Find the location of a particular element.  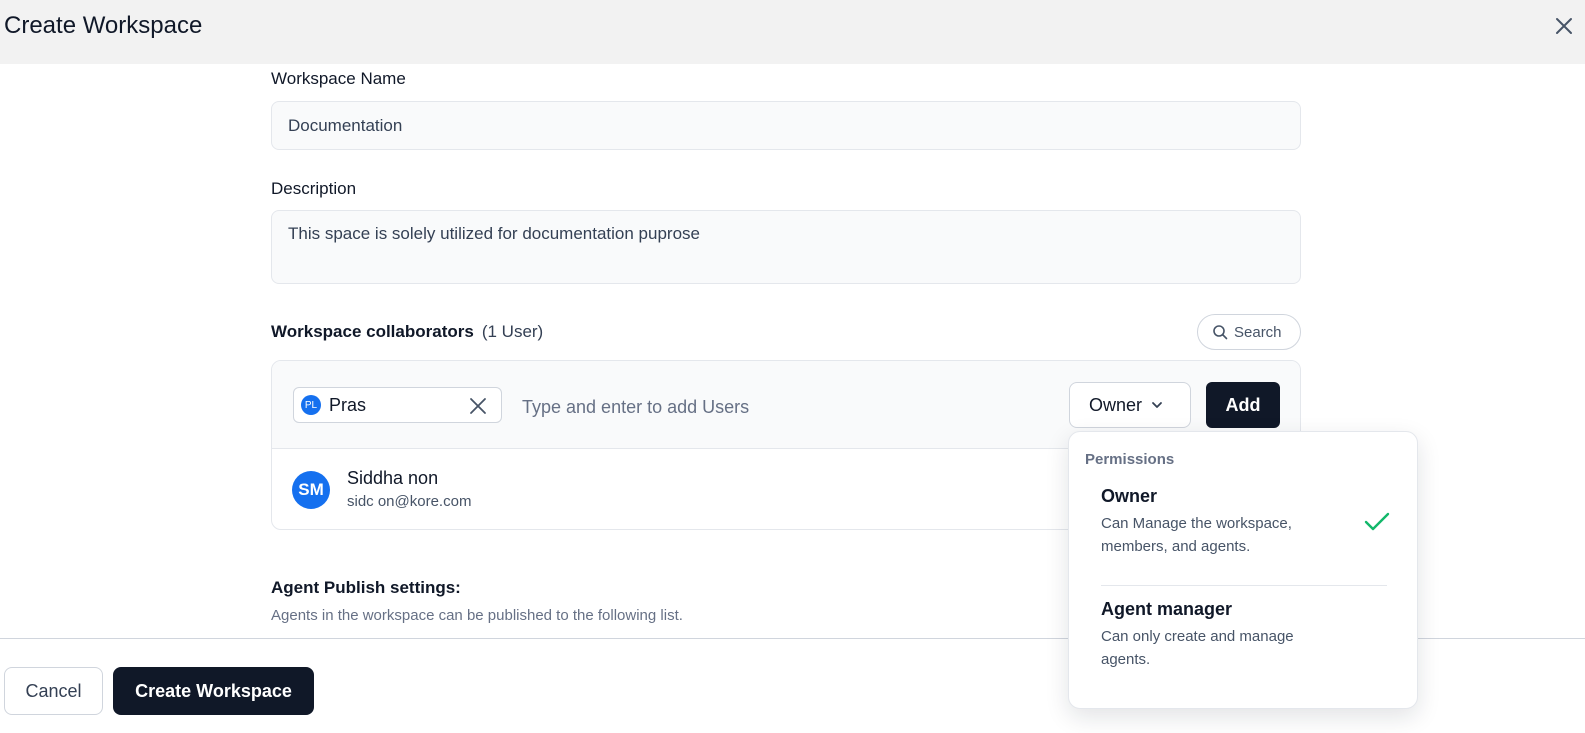

add-user-button: Add is located at coordinates (1243, 405).